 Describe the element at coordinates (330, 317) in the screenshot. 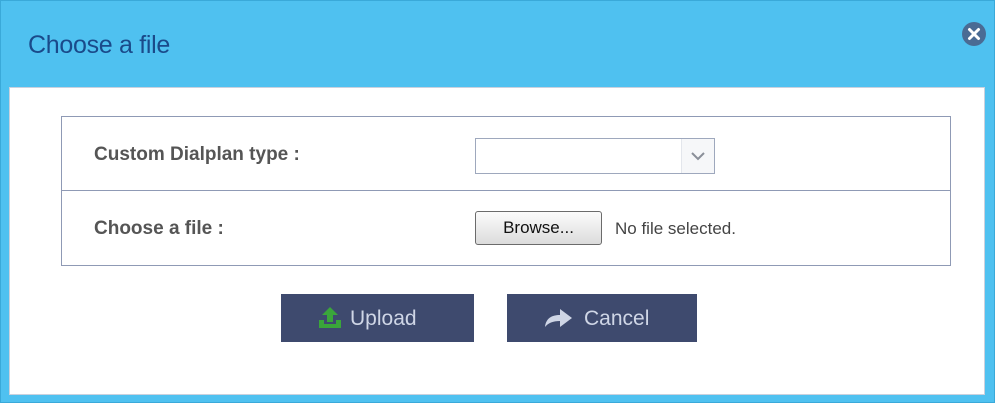

I see `upload-icon` at that location.